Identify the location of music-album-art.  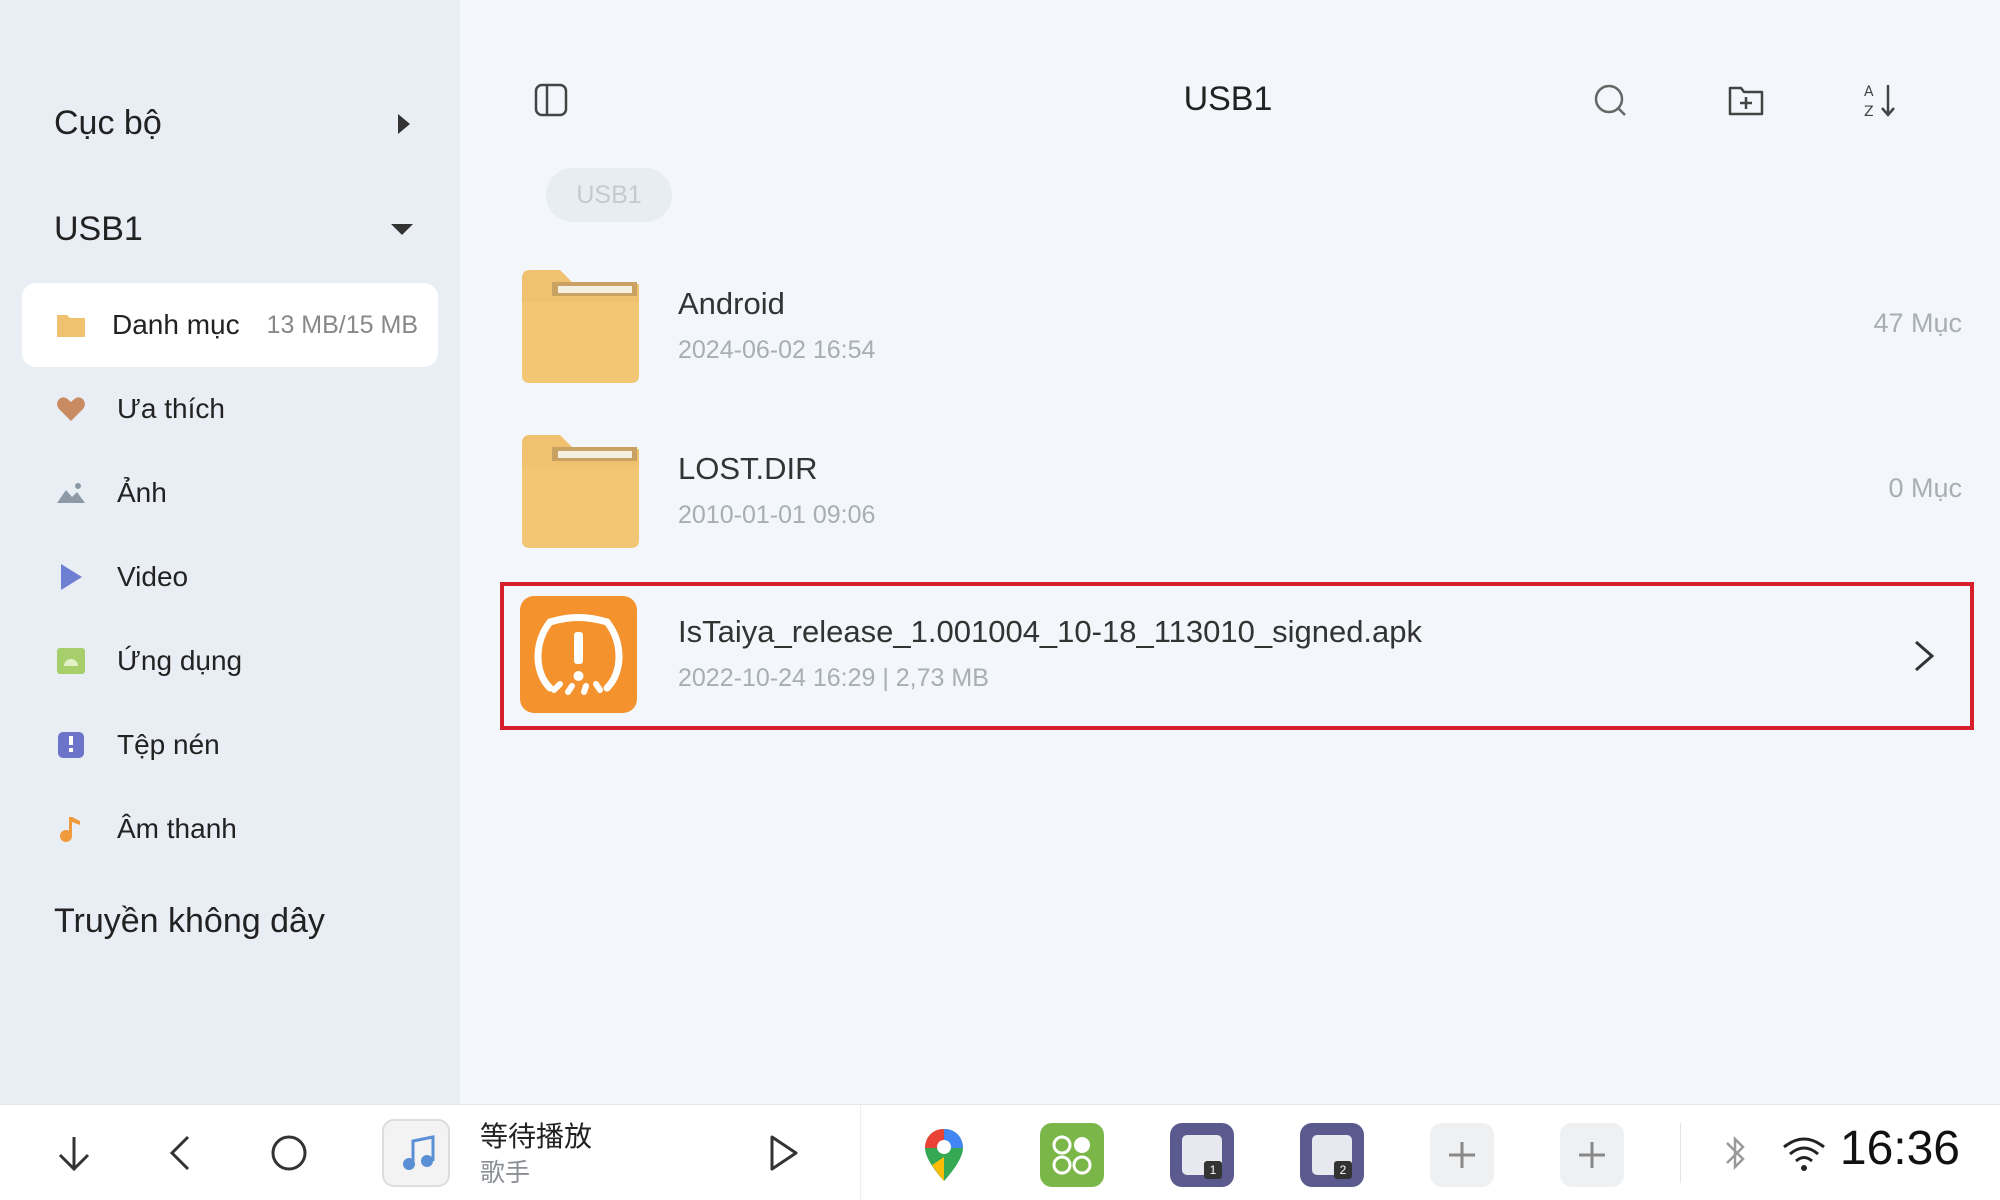
(416, 1153).